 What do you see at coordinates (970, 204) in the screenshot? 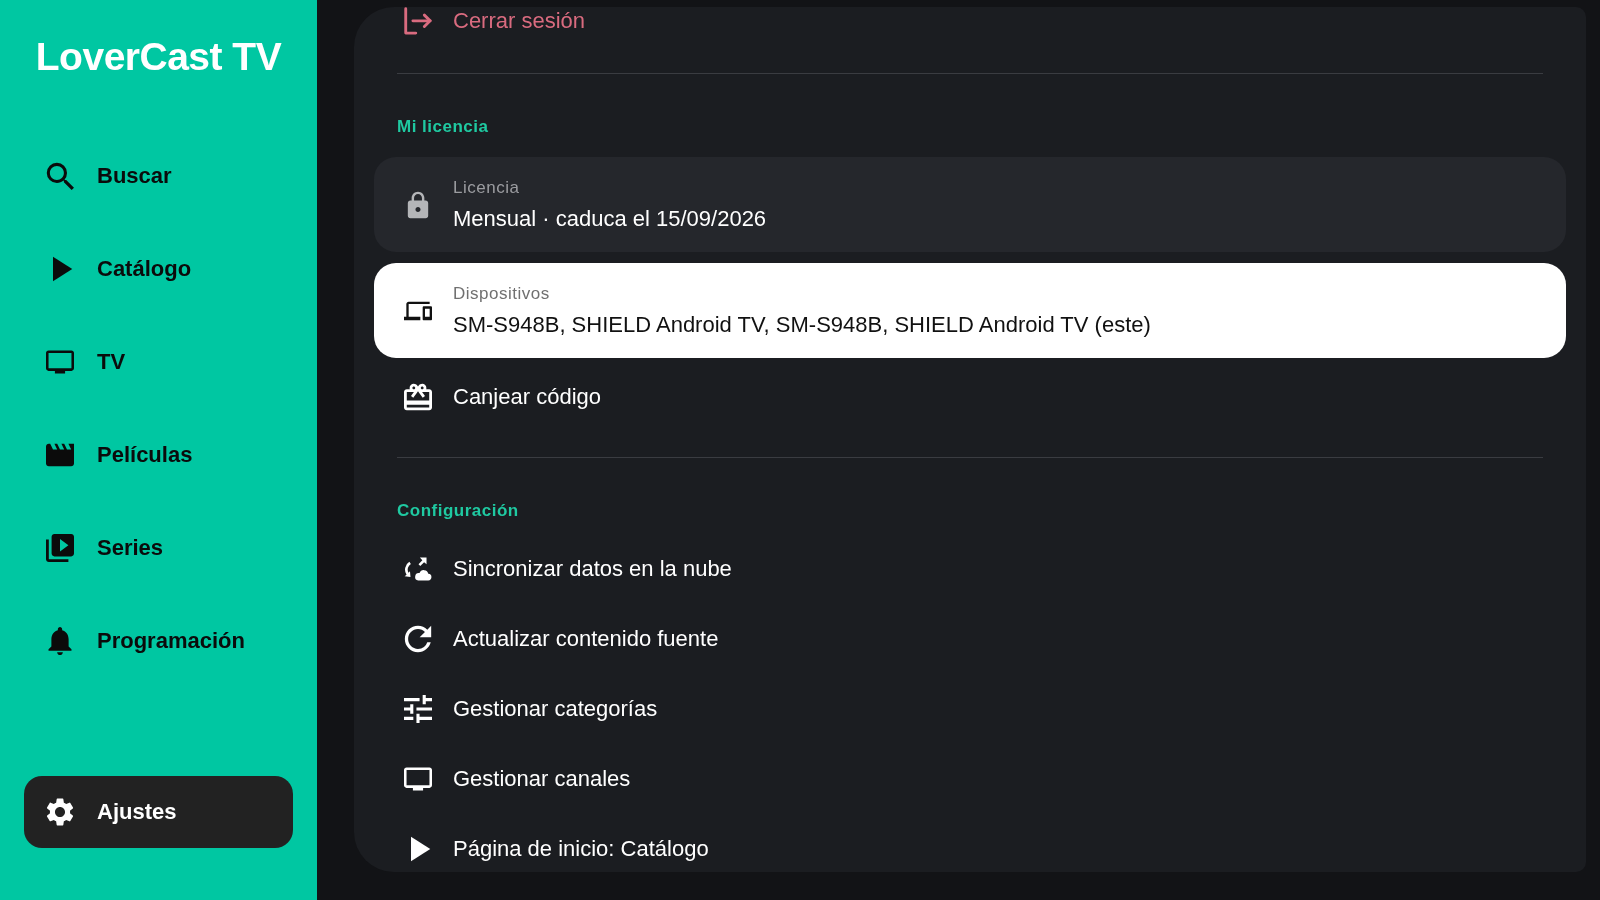
I see `setting-card: Licencia Mensual · caduca el 15/09/2026` at bounding box center [970, 204].